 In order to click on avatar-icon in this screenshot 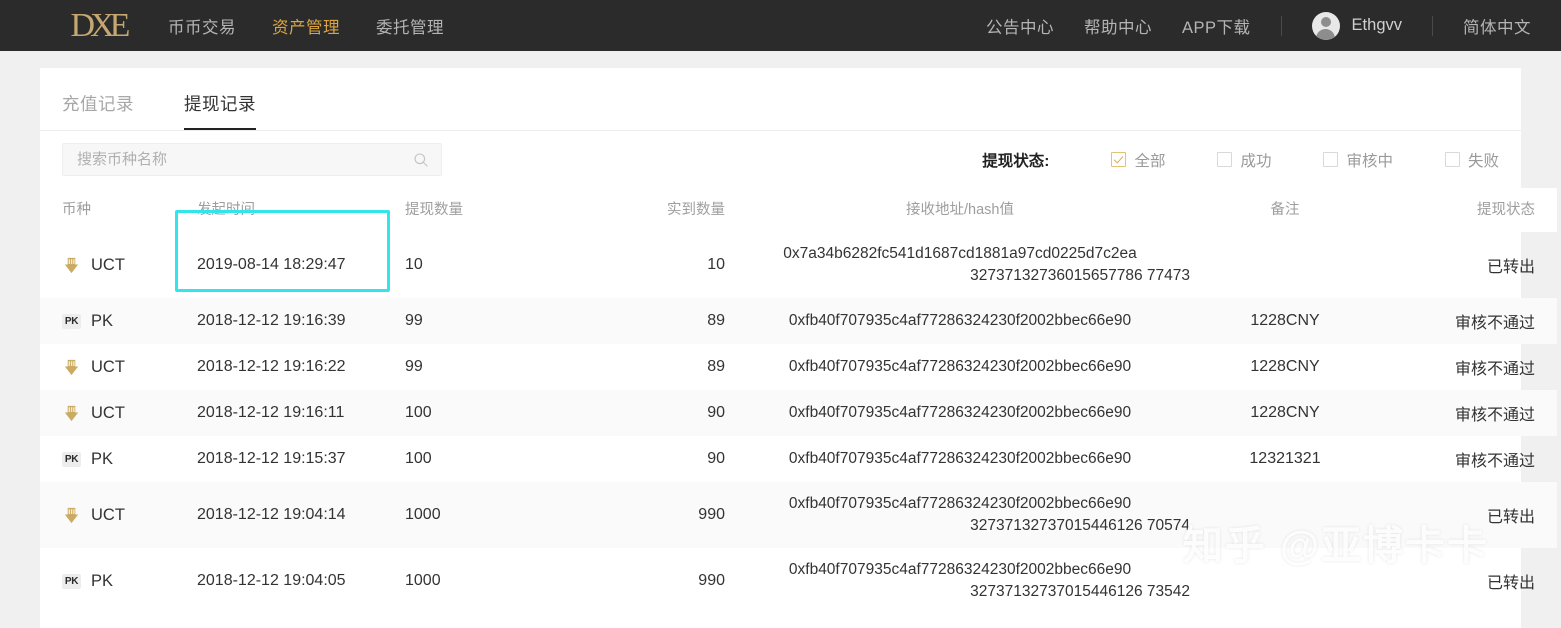, I will do `click(1325, 25)`.